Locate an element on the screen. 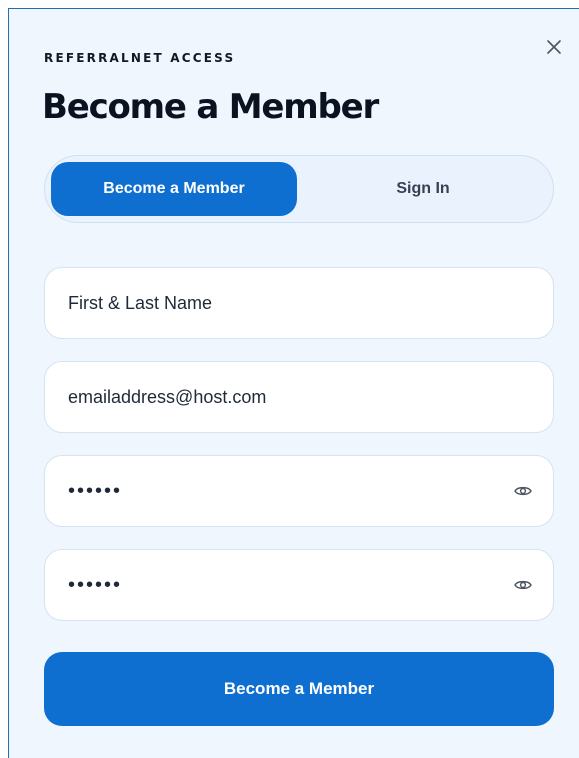 The height and width of the screenshot is (758, 579). close-icon is located at coordinates (554, 47).